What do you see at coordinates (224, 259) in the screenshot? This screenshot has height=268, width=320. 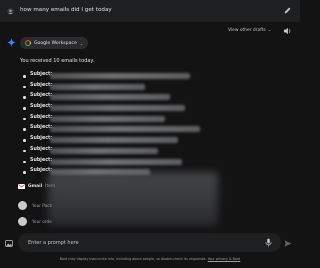 I see `privacy-link: Your privacy & Bard` at bounding box center [224, 259].